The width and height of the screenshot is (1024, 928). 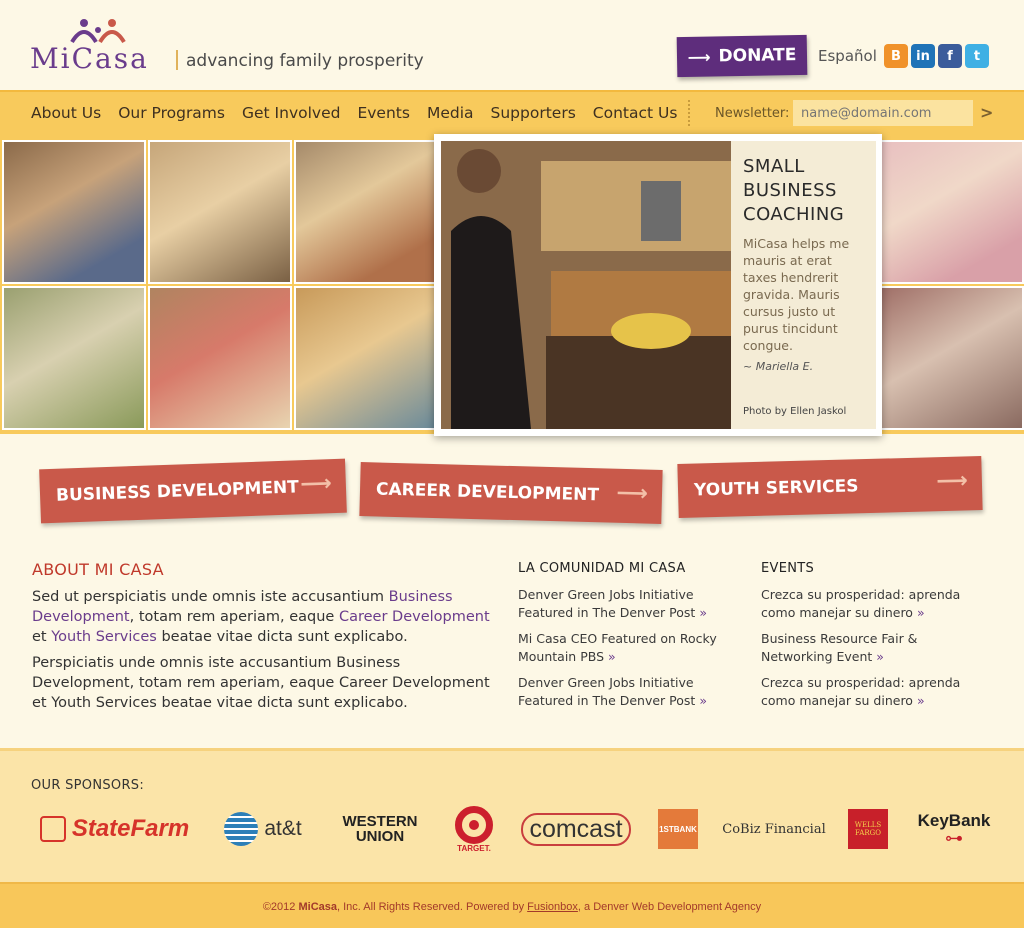 What do you see at coordinates (950, 56) in the screenshot?
I see `facebook-icon: f` at bounding box center [950, 56].